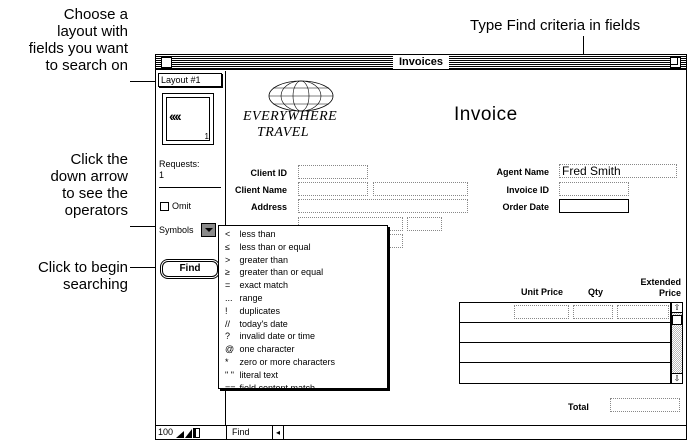 This screenshot has width=694, height=444. What do you see at coordinates (228, 234) in the screenshot?
I see `menu-item-symbol: <` at bounding box center [228, 234].